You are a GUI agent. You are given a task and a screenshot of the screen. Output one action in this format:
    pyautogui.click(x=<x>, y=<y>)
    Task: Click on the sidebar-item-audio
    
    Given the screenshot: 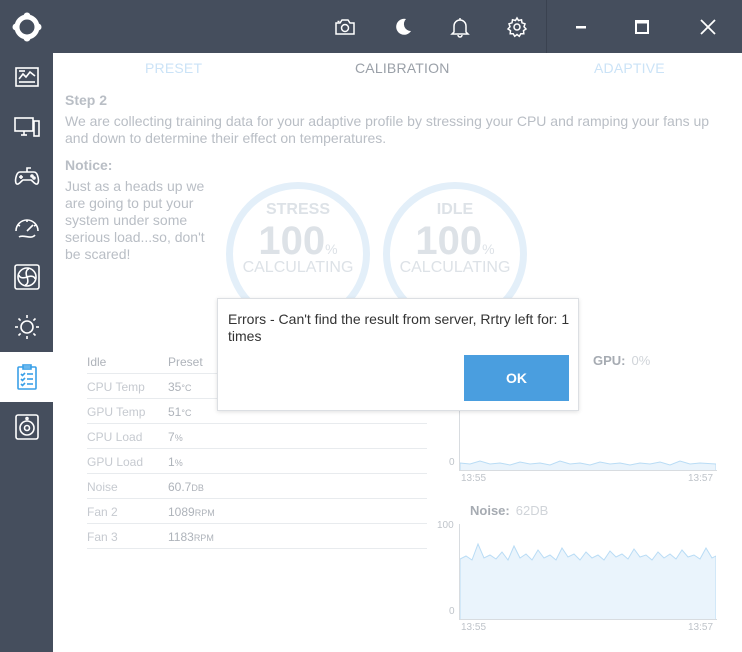 What is the action you would take?
    pyautogui.click(x=26, y=427)
    